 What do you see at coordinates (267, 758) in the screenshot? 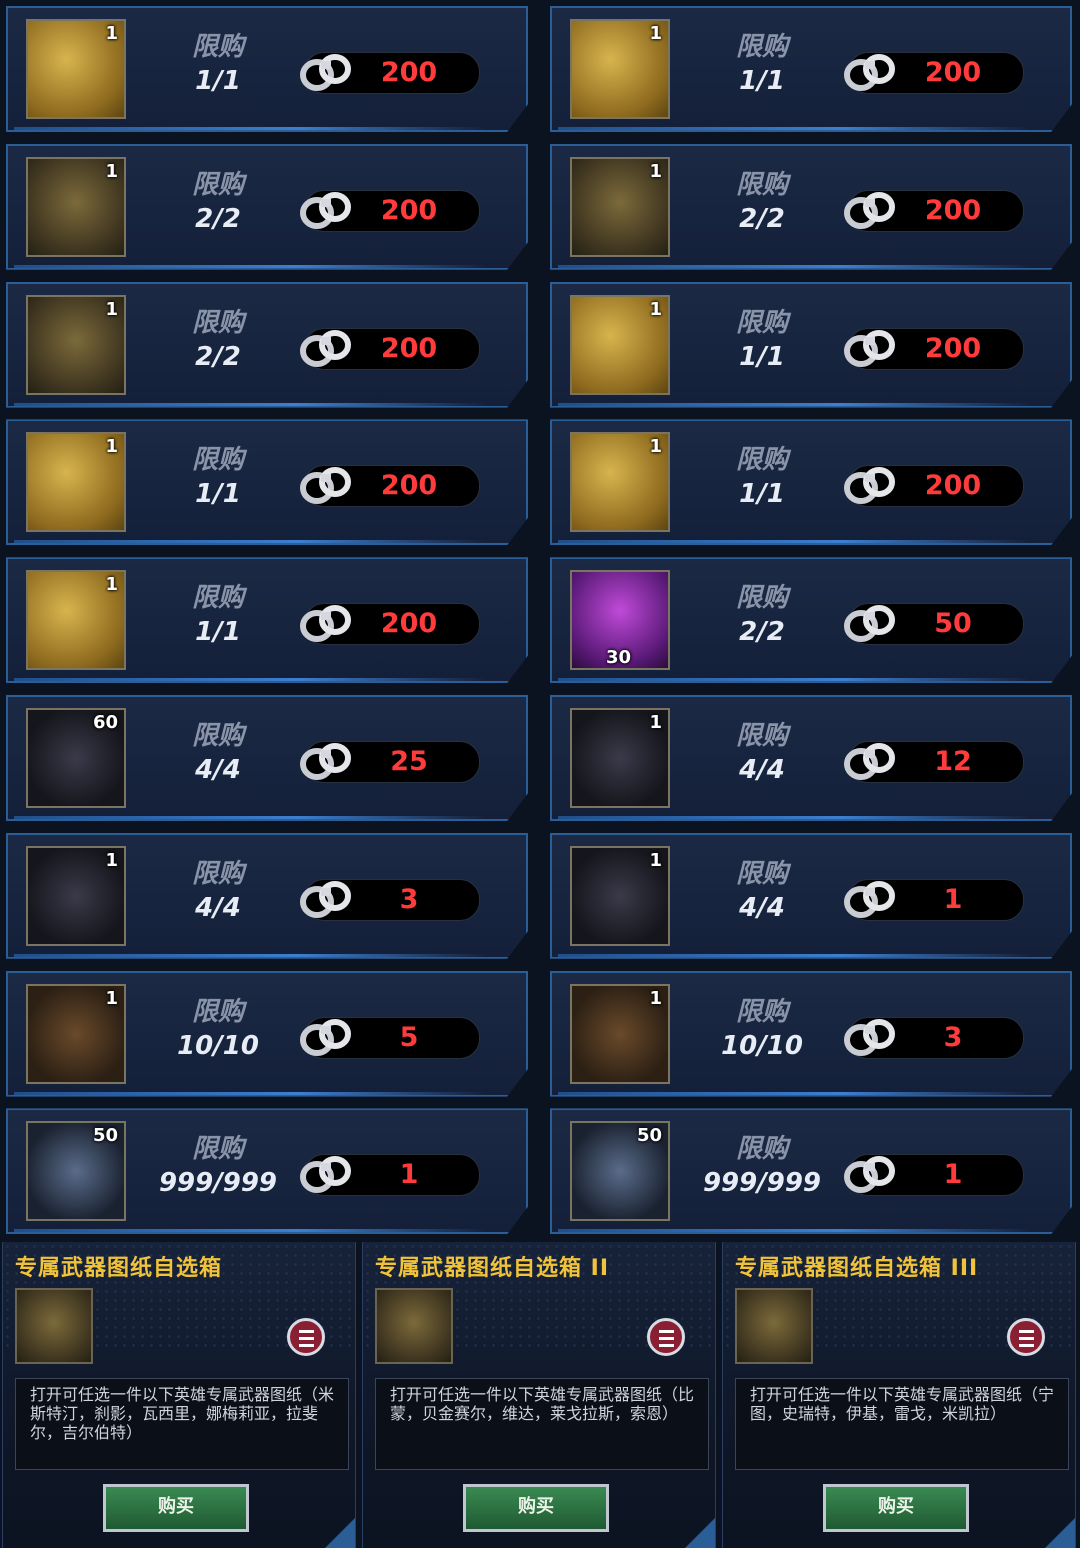
I see `shop-item-card: 60 限购 4/4 25` at bounding box center [267, 758].